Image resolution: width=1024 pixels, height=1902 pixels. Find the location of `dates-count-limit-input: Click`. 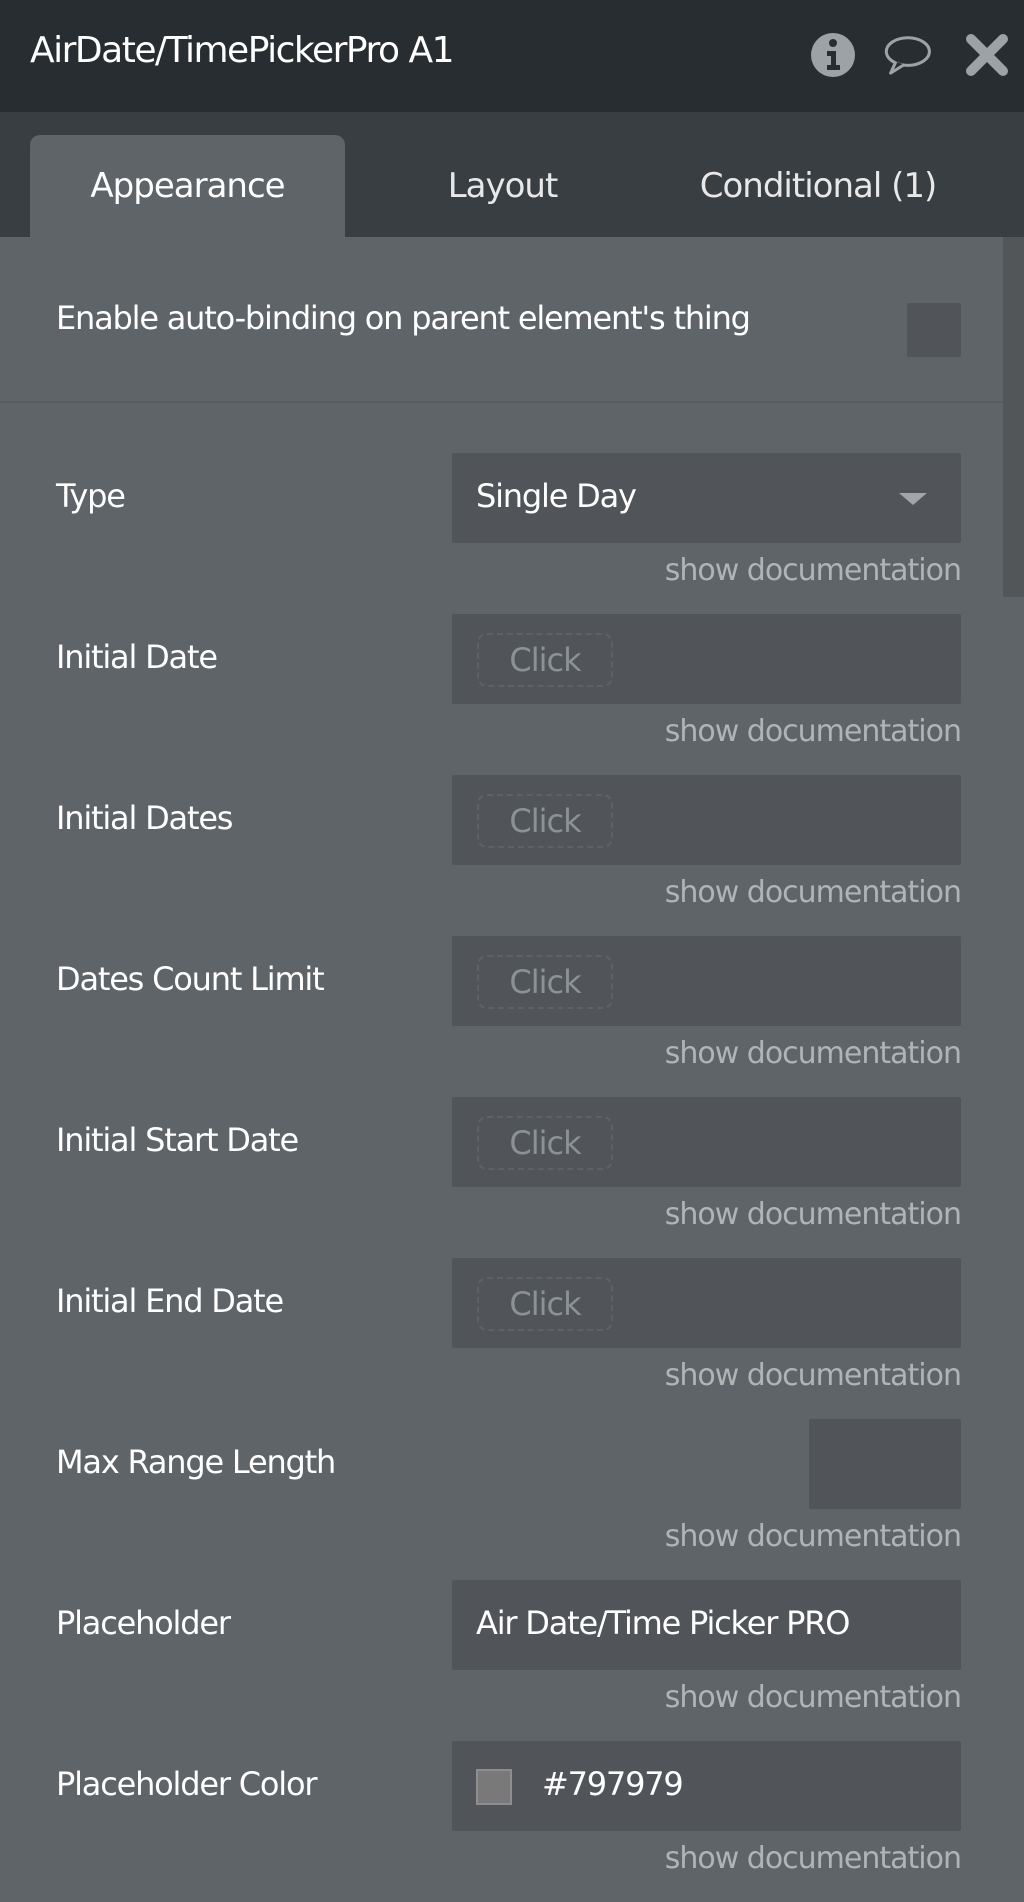

dates-count-limit-input: Click is located at coordinates (706, 981).